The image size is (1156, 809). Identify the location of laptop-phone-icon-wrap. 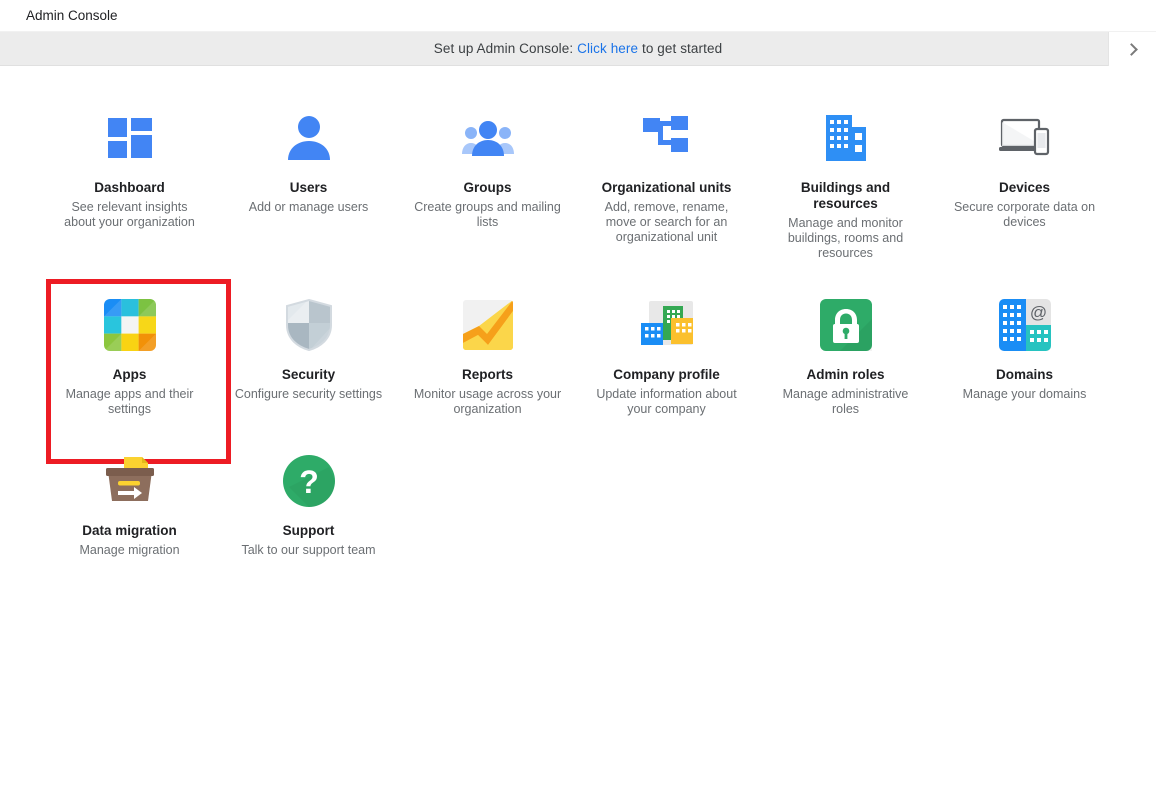
(1025, 138).